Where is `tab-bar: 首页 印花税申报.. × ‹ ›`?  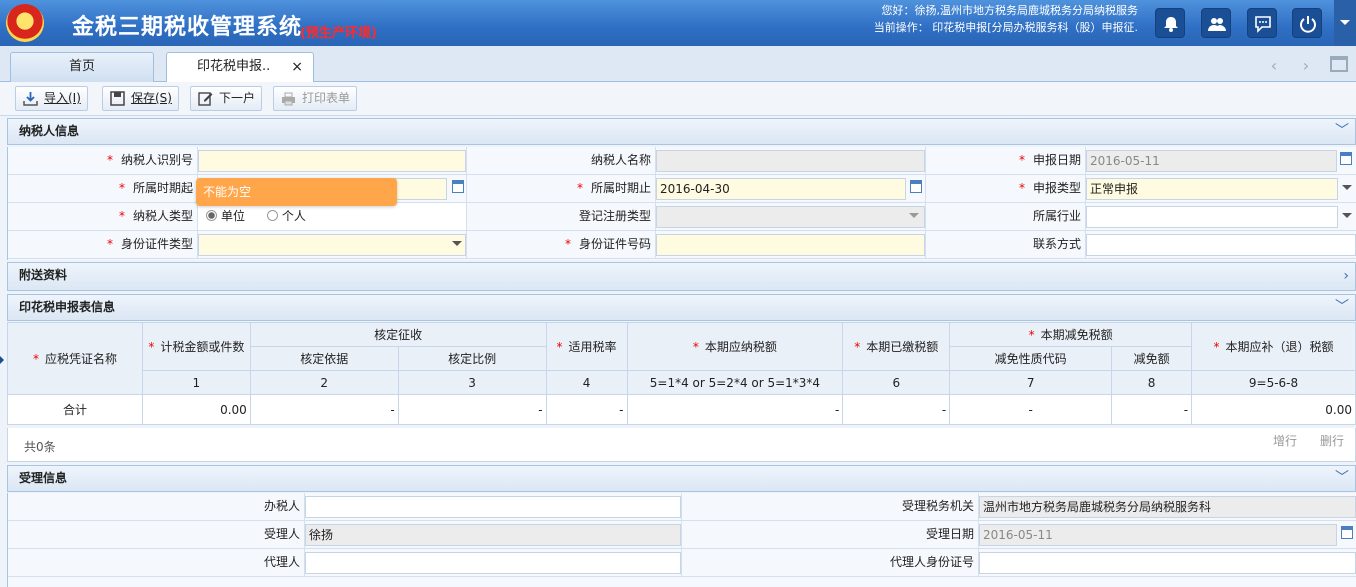
tab-bar: 首页 印花税申报.. × ‹ › is located at coordinates (678, 64).